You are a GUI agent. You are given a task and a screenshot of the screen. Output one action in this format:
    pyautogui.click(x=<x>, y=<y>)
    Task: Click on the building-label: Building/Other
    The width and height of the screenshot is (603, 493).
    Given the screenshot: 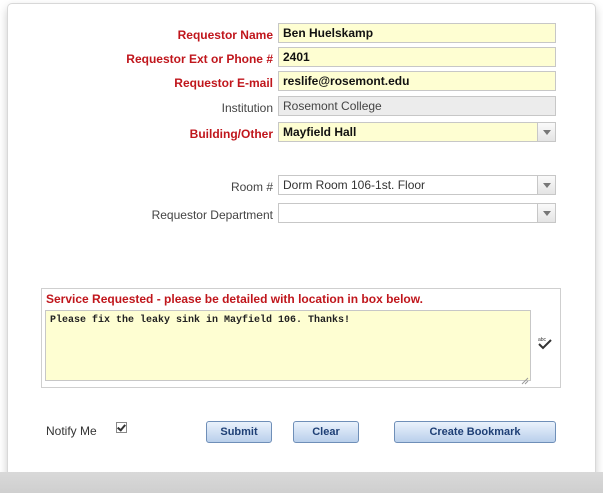 What is the action you would take?
    pyautogui.click(x=231, y=134)
    